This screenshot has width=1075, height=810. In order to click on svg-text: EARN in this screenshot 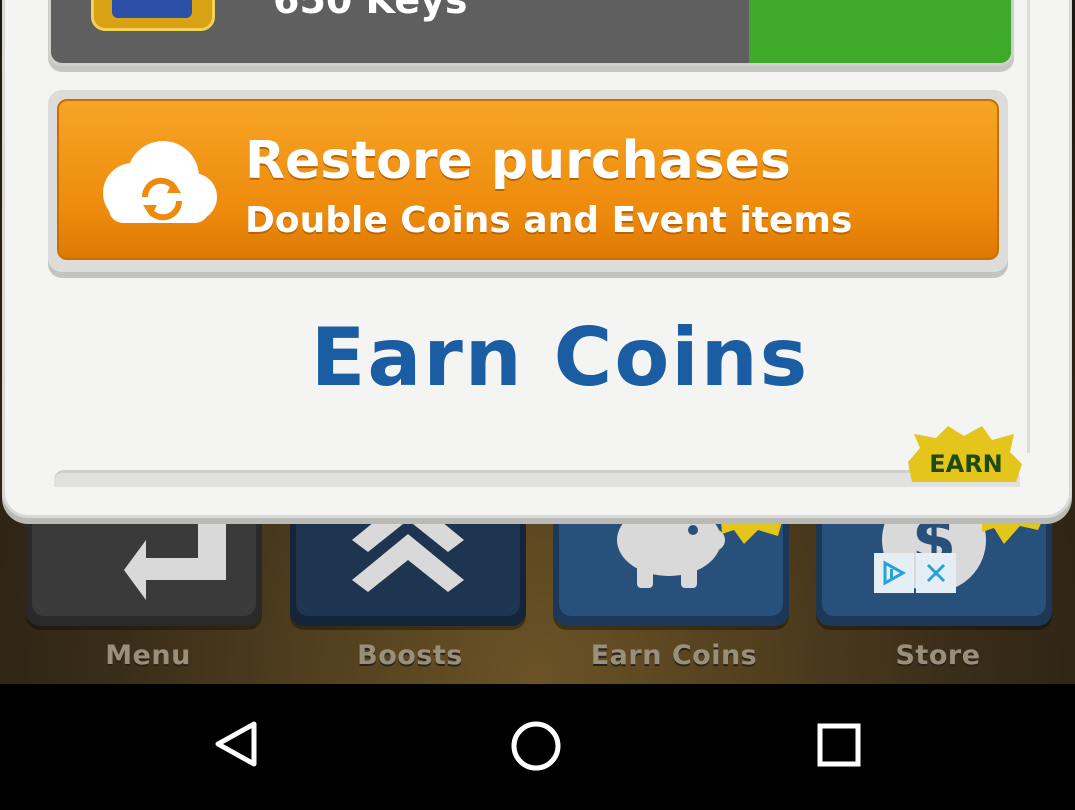, I will do `click(966, 464)`.